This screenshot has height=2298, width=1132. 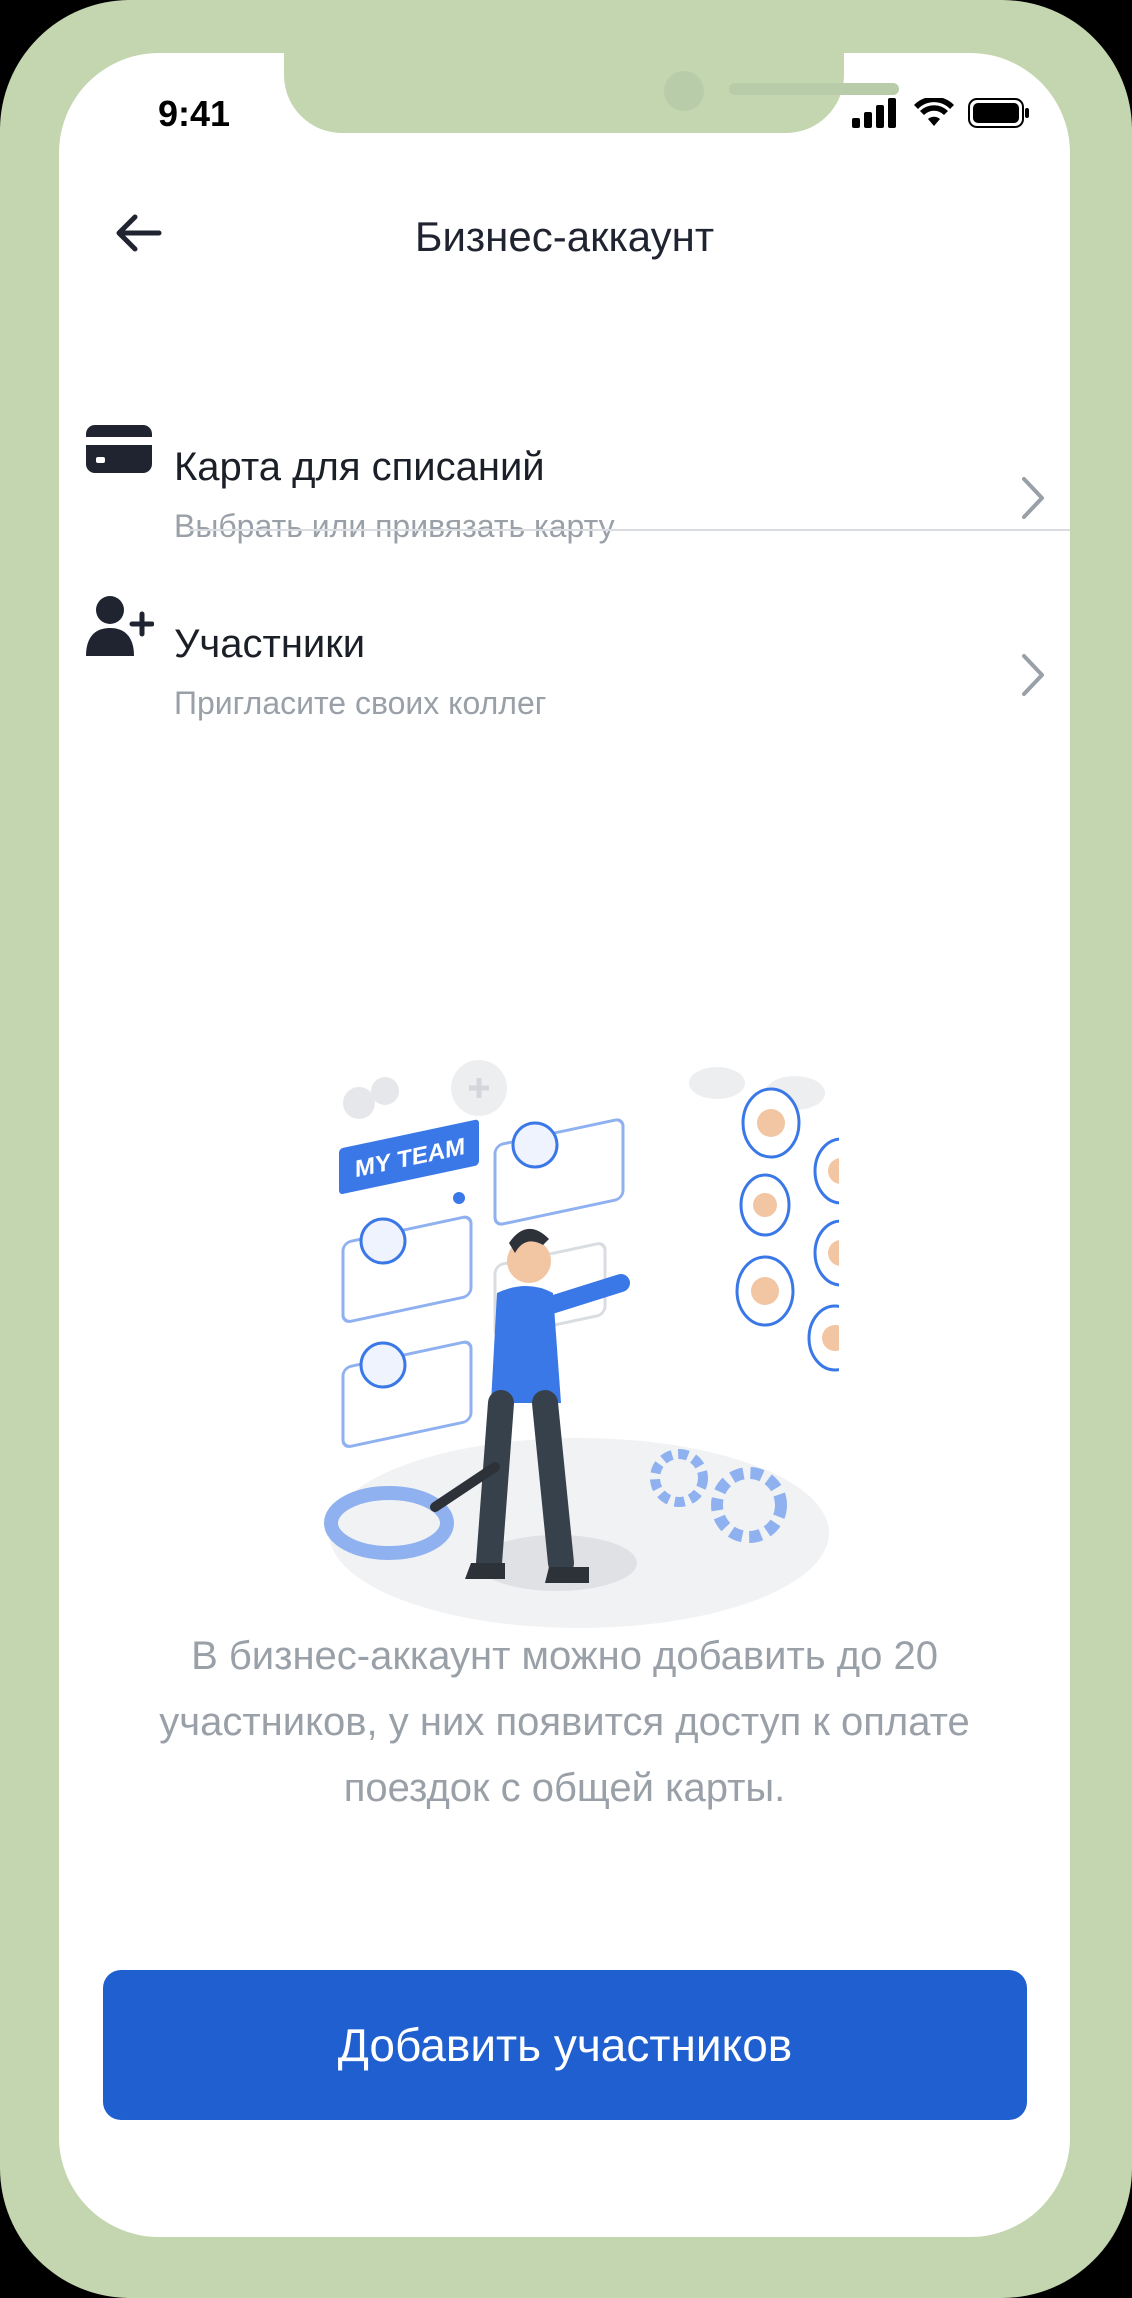 I want to click on add-user-icon, so click(x=120, y=626).